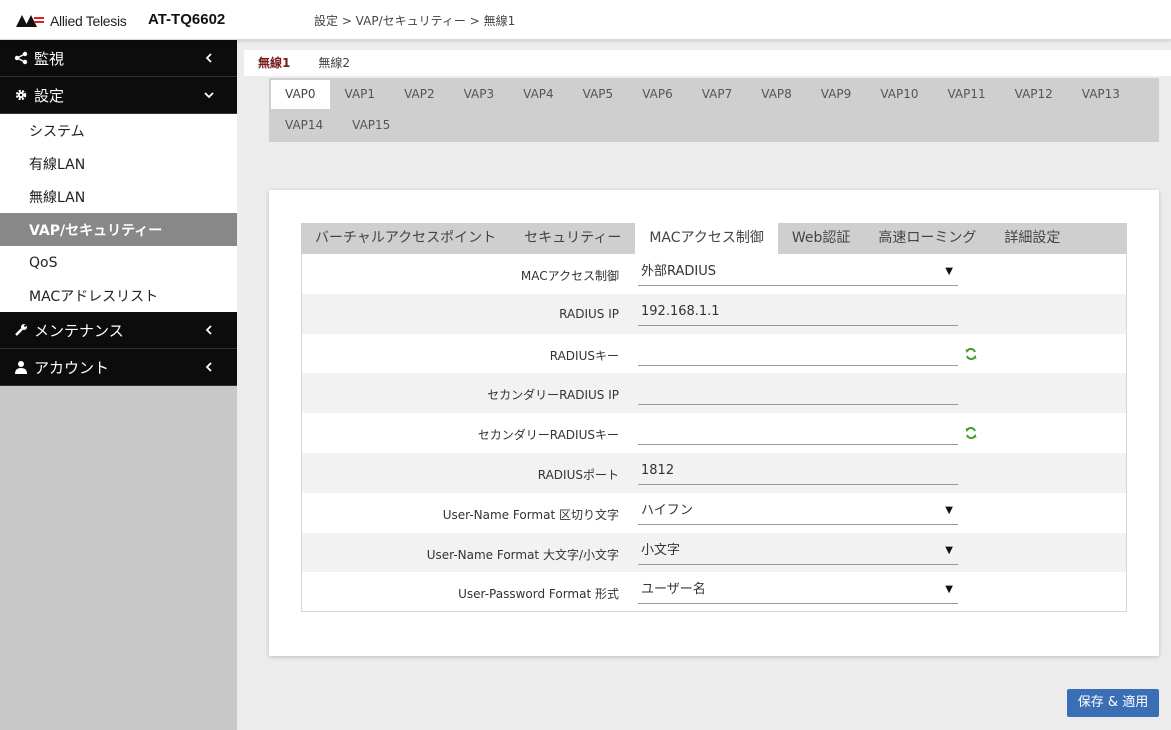  I want to click on tab-vap14: VAP14, so click(304, 125).